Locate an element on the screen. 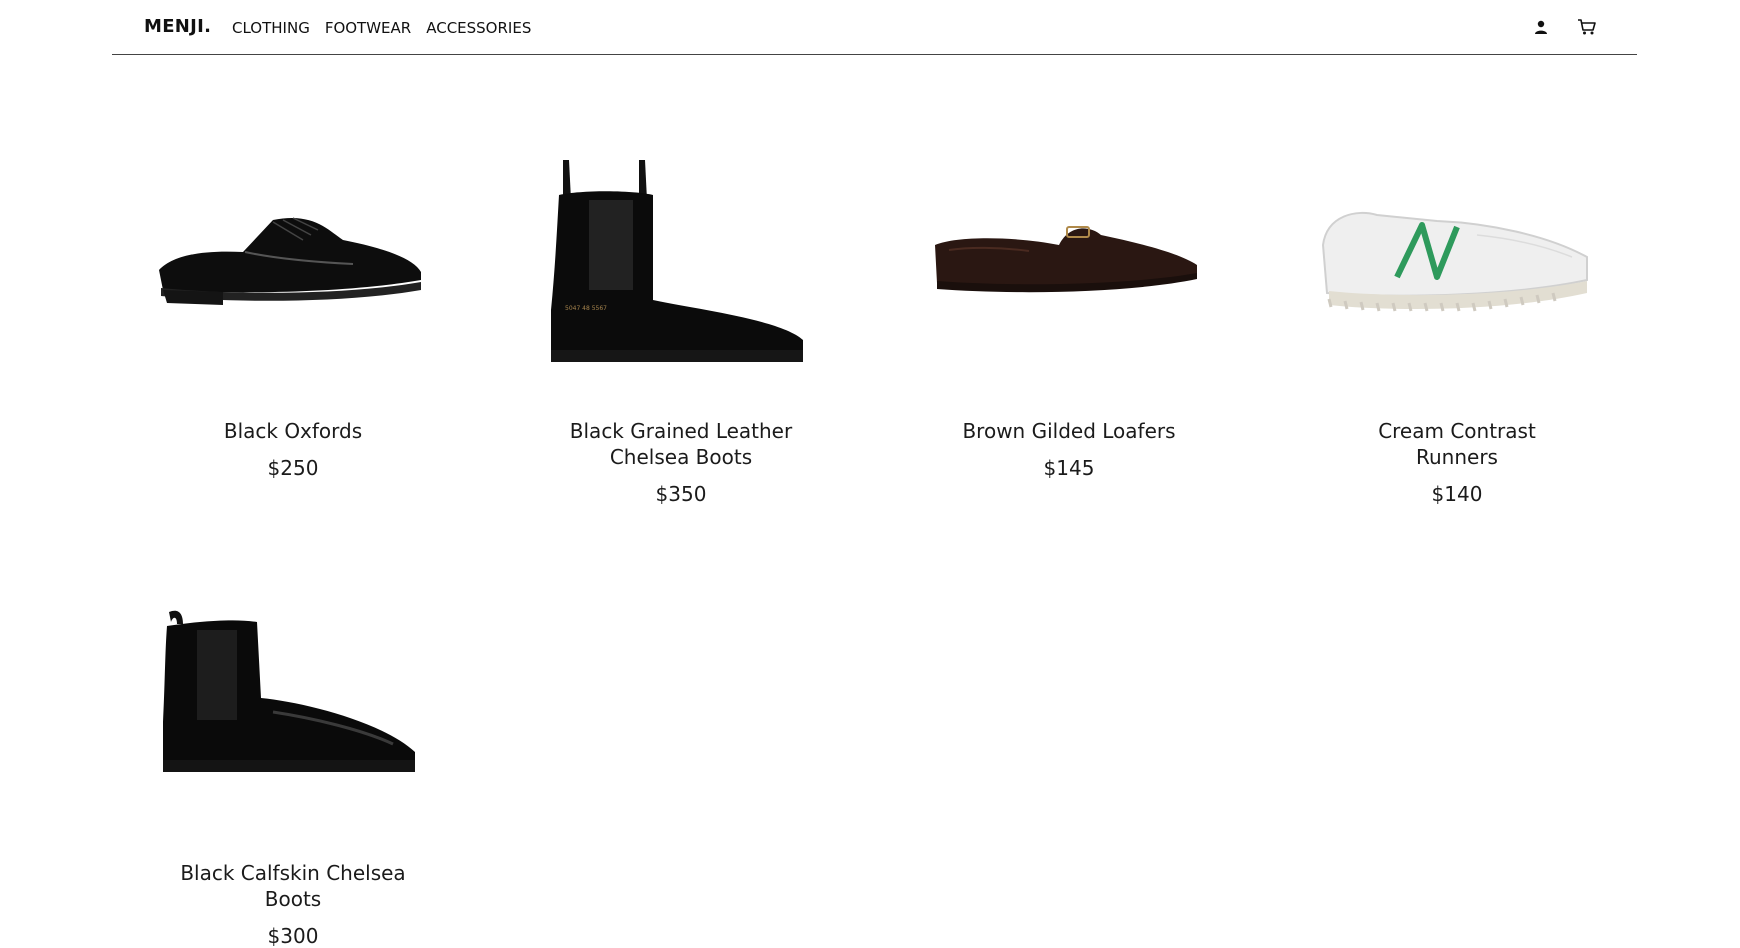 The image size is (1740, 948). nav-footwear: FOOTWEAR is located at coordinates (368, 28).